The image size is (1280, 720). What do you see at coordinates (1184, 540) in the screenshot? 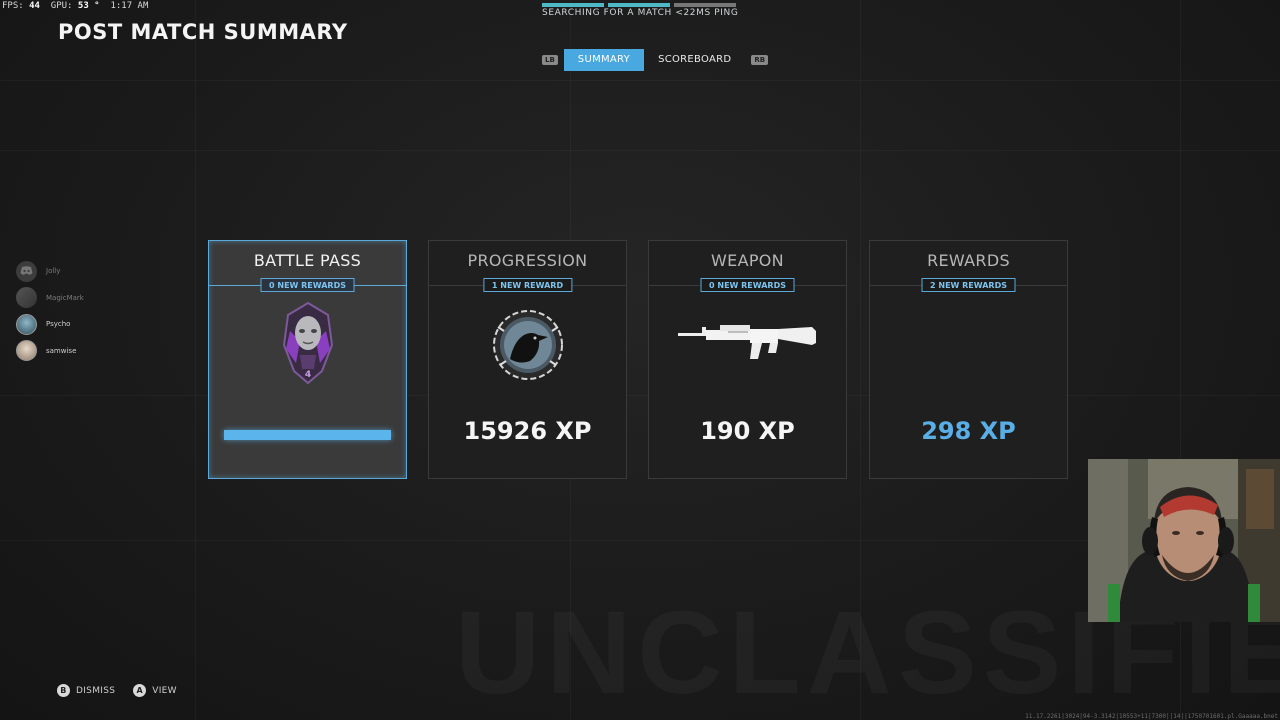
I see `streamer-webcam` at bounding box center [1184, 540].